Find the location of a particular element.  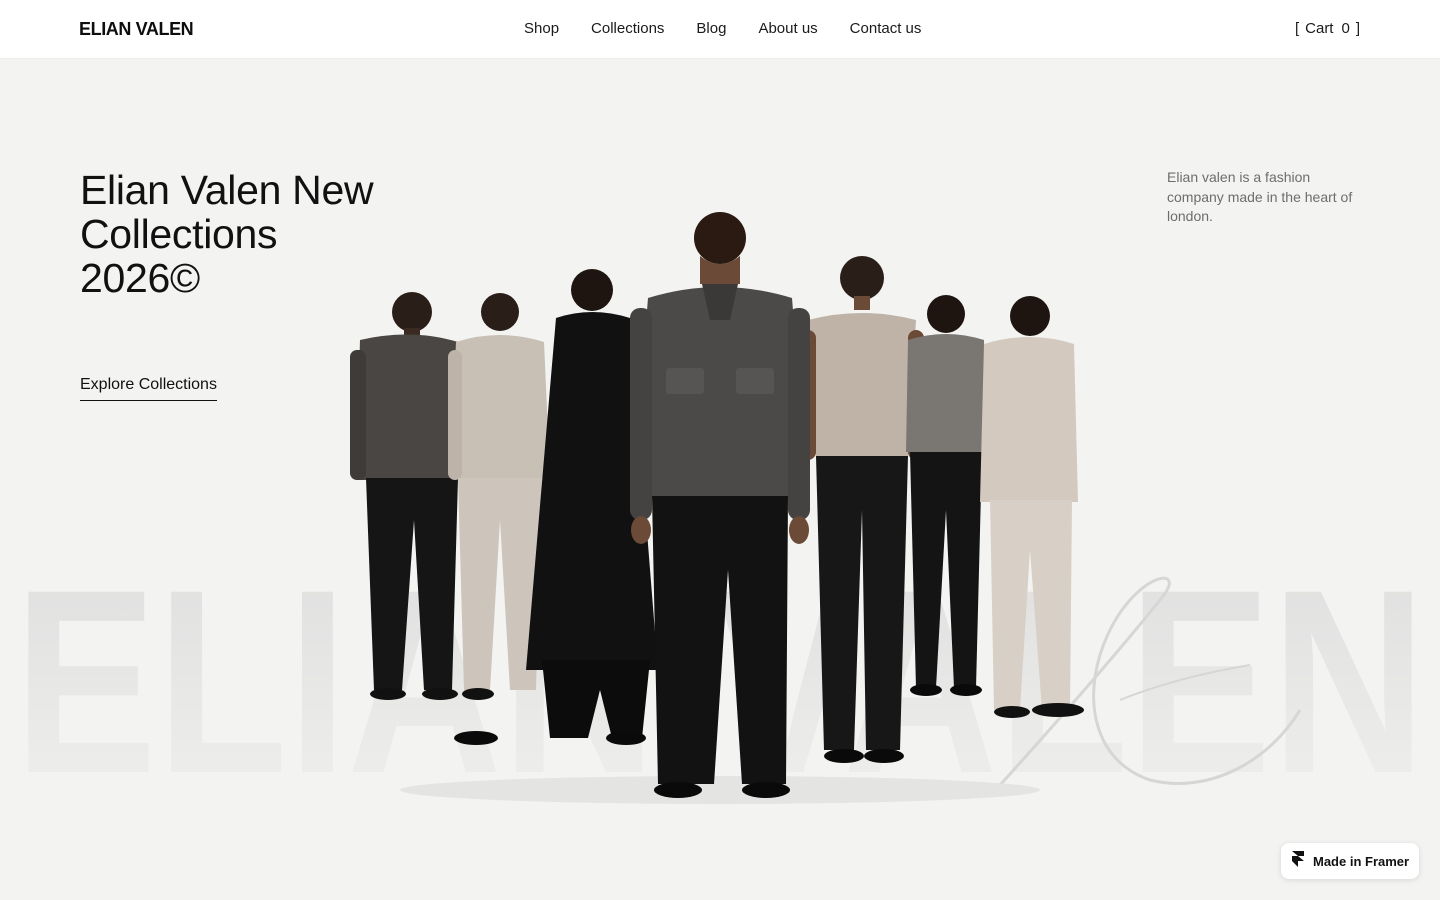

brand-logo: ELIAN VALEN is located at coordinates (136, 29).